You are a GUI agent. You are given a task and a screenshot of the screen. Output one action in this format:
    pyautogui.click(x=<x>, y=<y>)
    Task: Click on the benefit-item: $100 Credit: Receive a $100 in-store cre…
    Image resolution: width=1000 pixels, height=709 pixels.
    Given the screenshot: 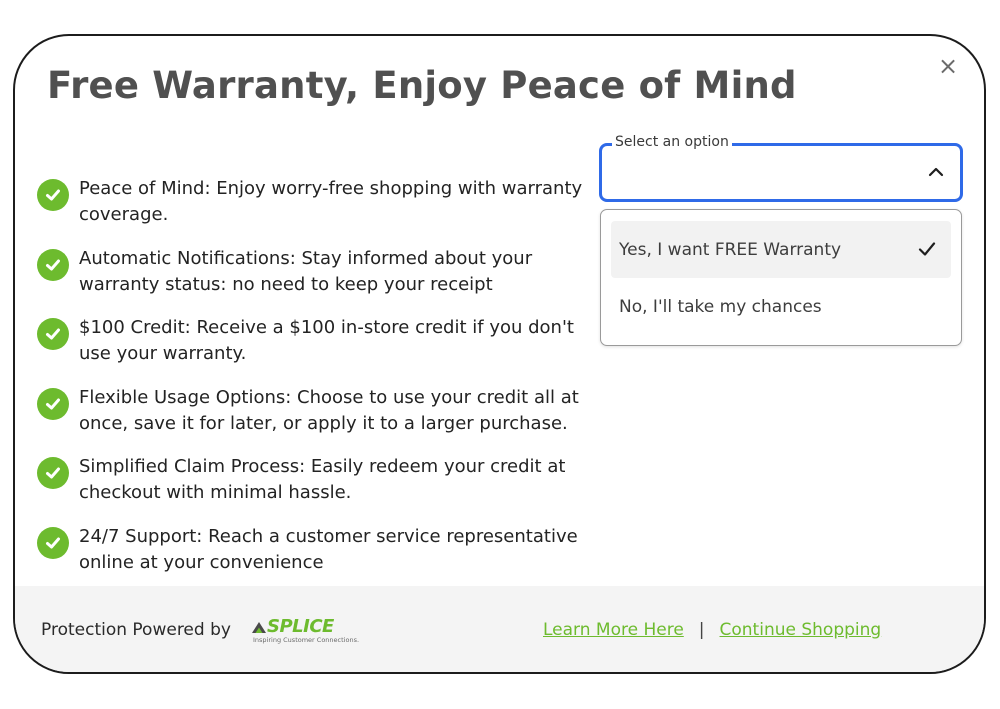 What is the action you would take?
    pyautogui.click(x=317, y=350)
    